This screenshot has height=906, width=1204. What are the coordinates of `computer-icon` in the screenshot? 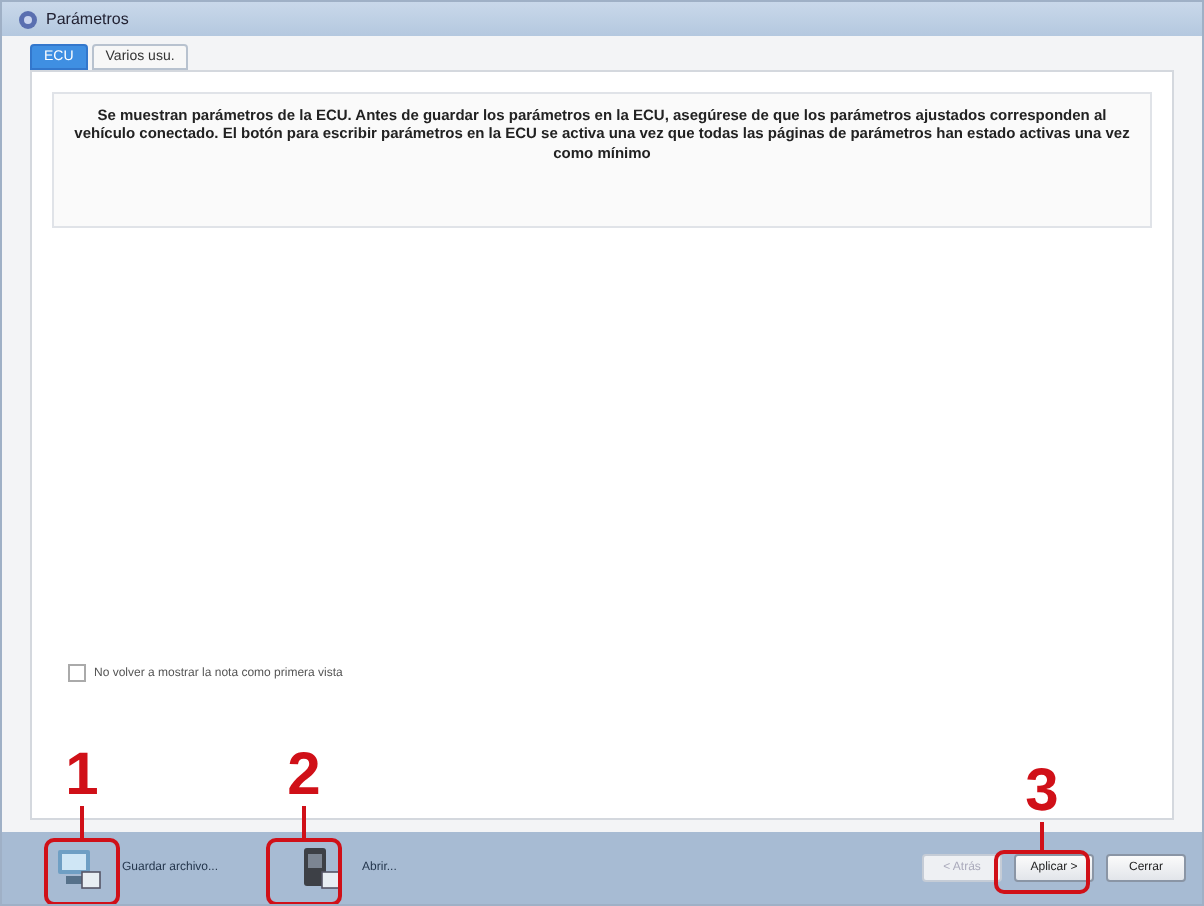 It's located at (78, 868).